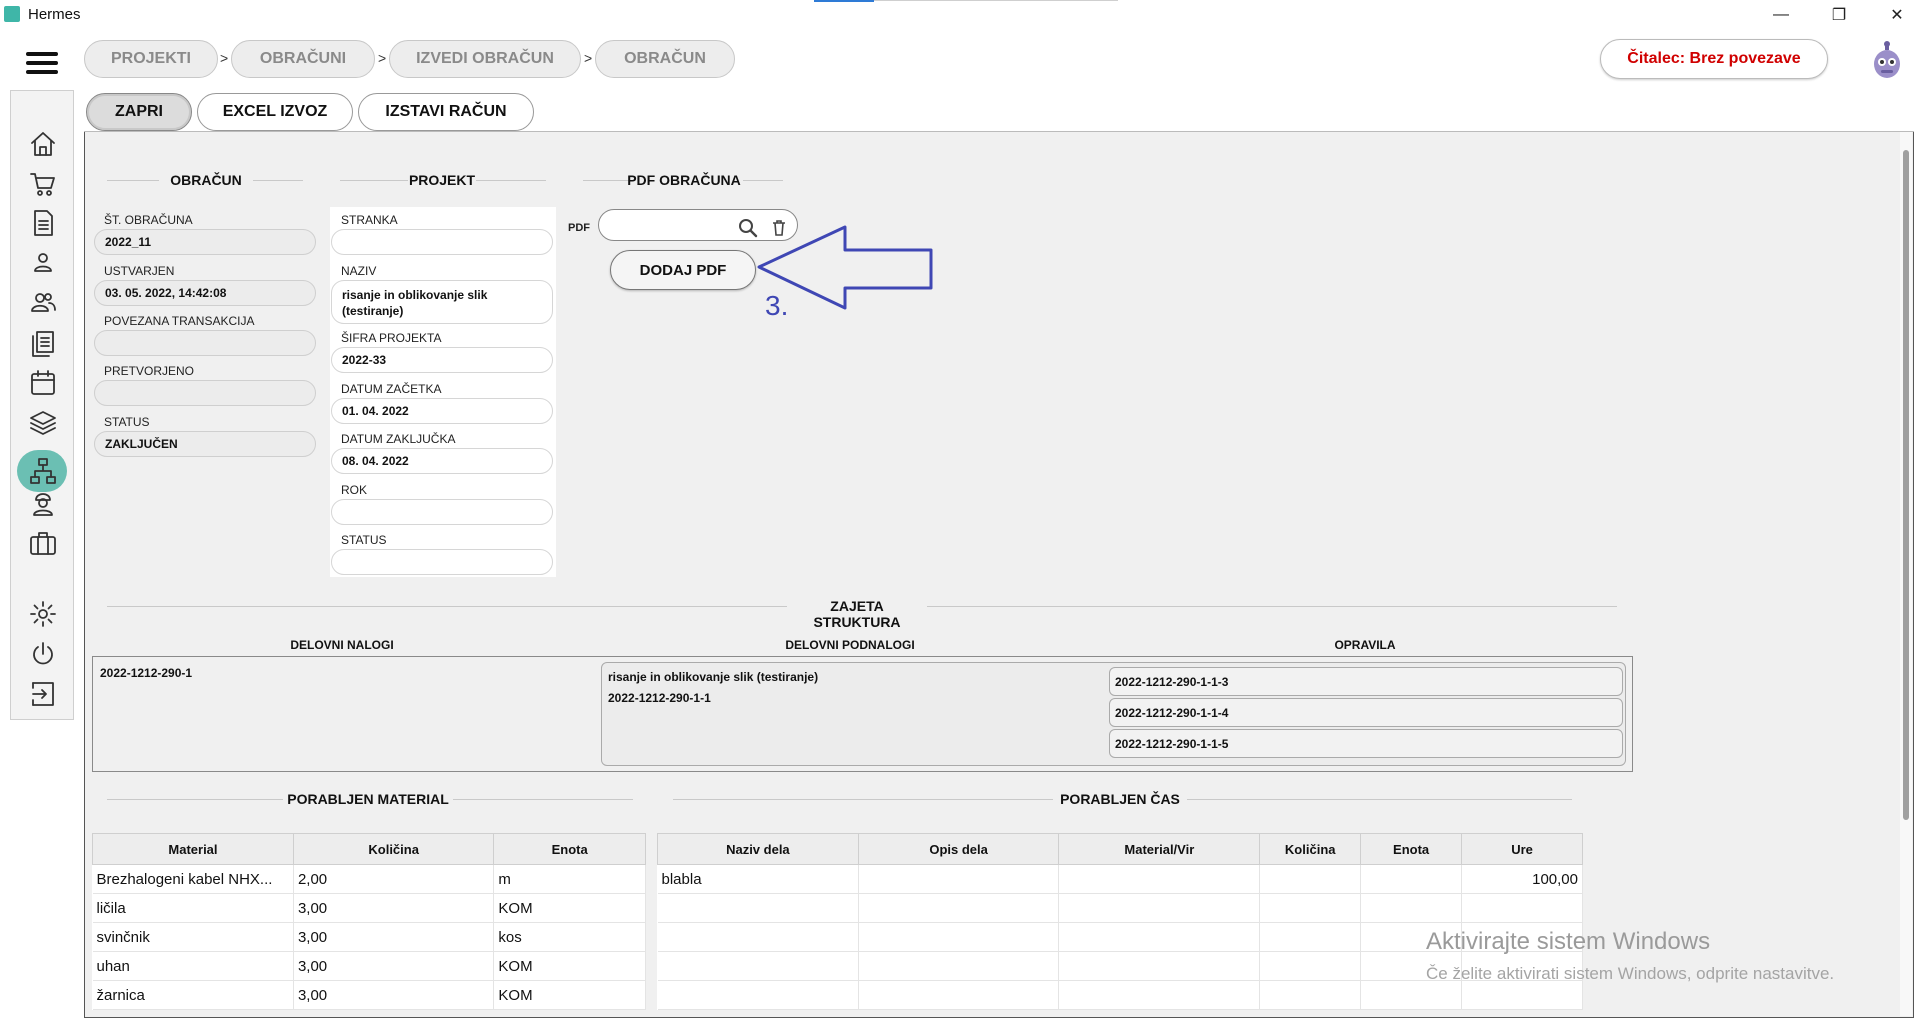  I want to click on created-field: 03. 05. 2022, 14:42:08, so click(205, 293).